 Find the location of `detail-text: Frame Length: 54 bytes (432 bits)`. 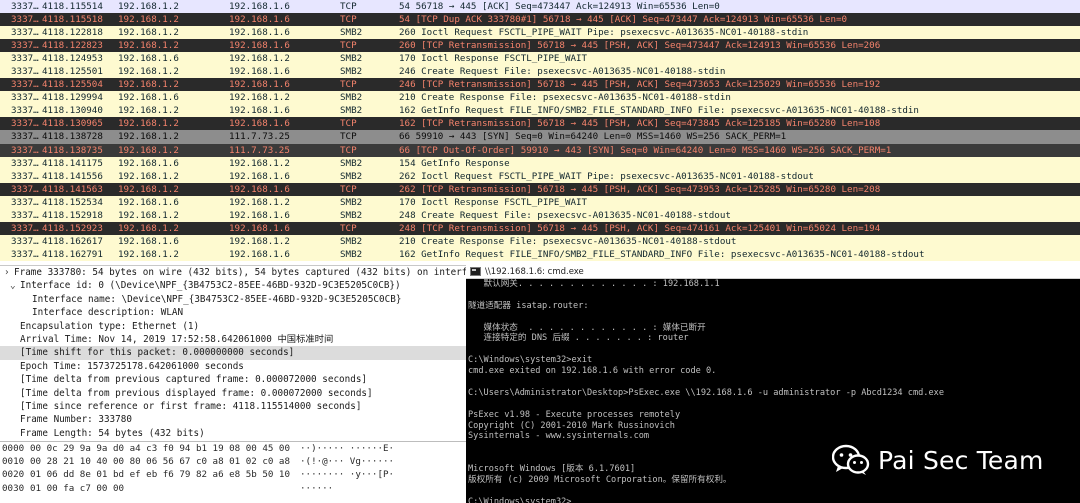

detail-text: Frame Length: 54 bytes (432 bits) is located at coordinates (112, 433).